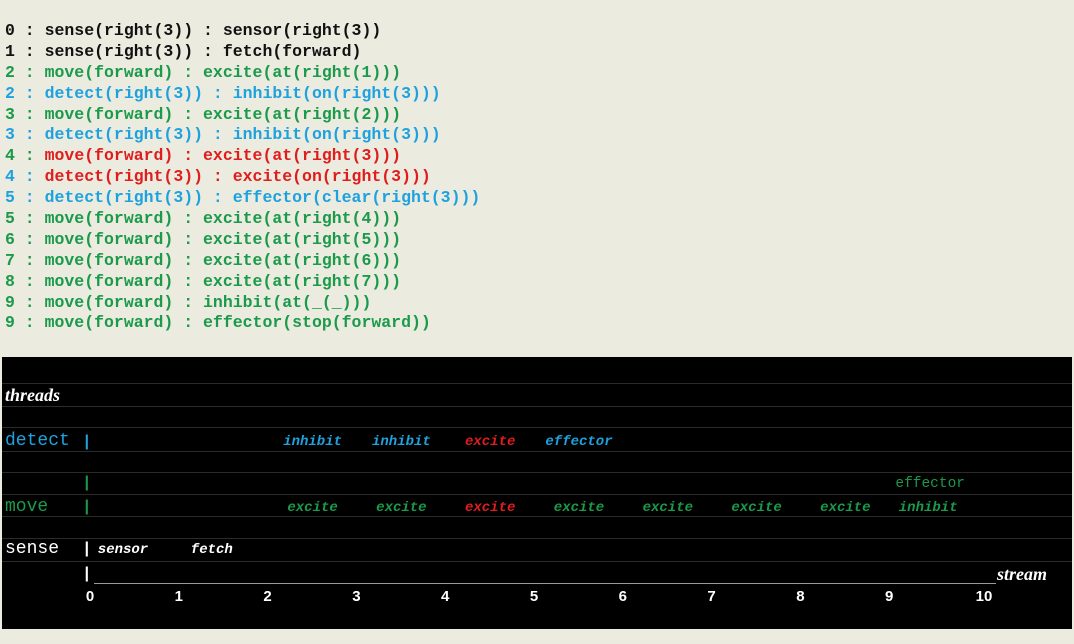  Describe the element at coordinates (27, 507) in the screenshot. I see `thread-label-move: move` at that location.